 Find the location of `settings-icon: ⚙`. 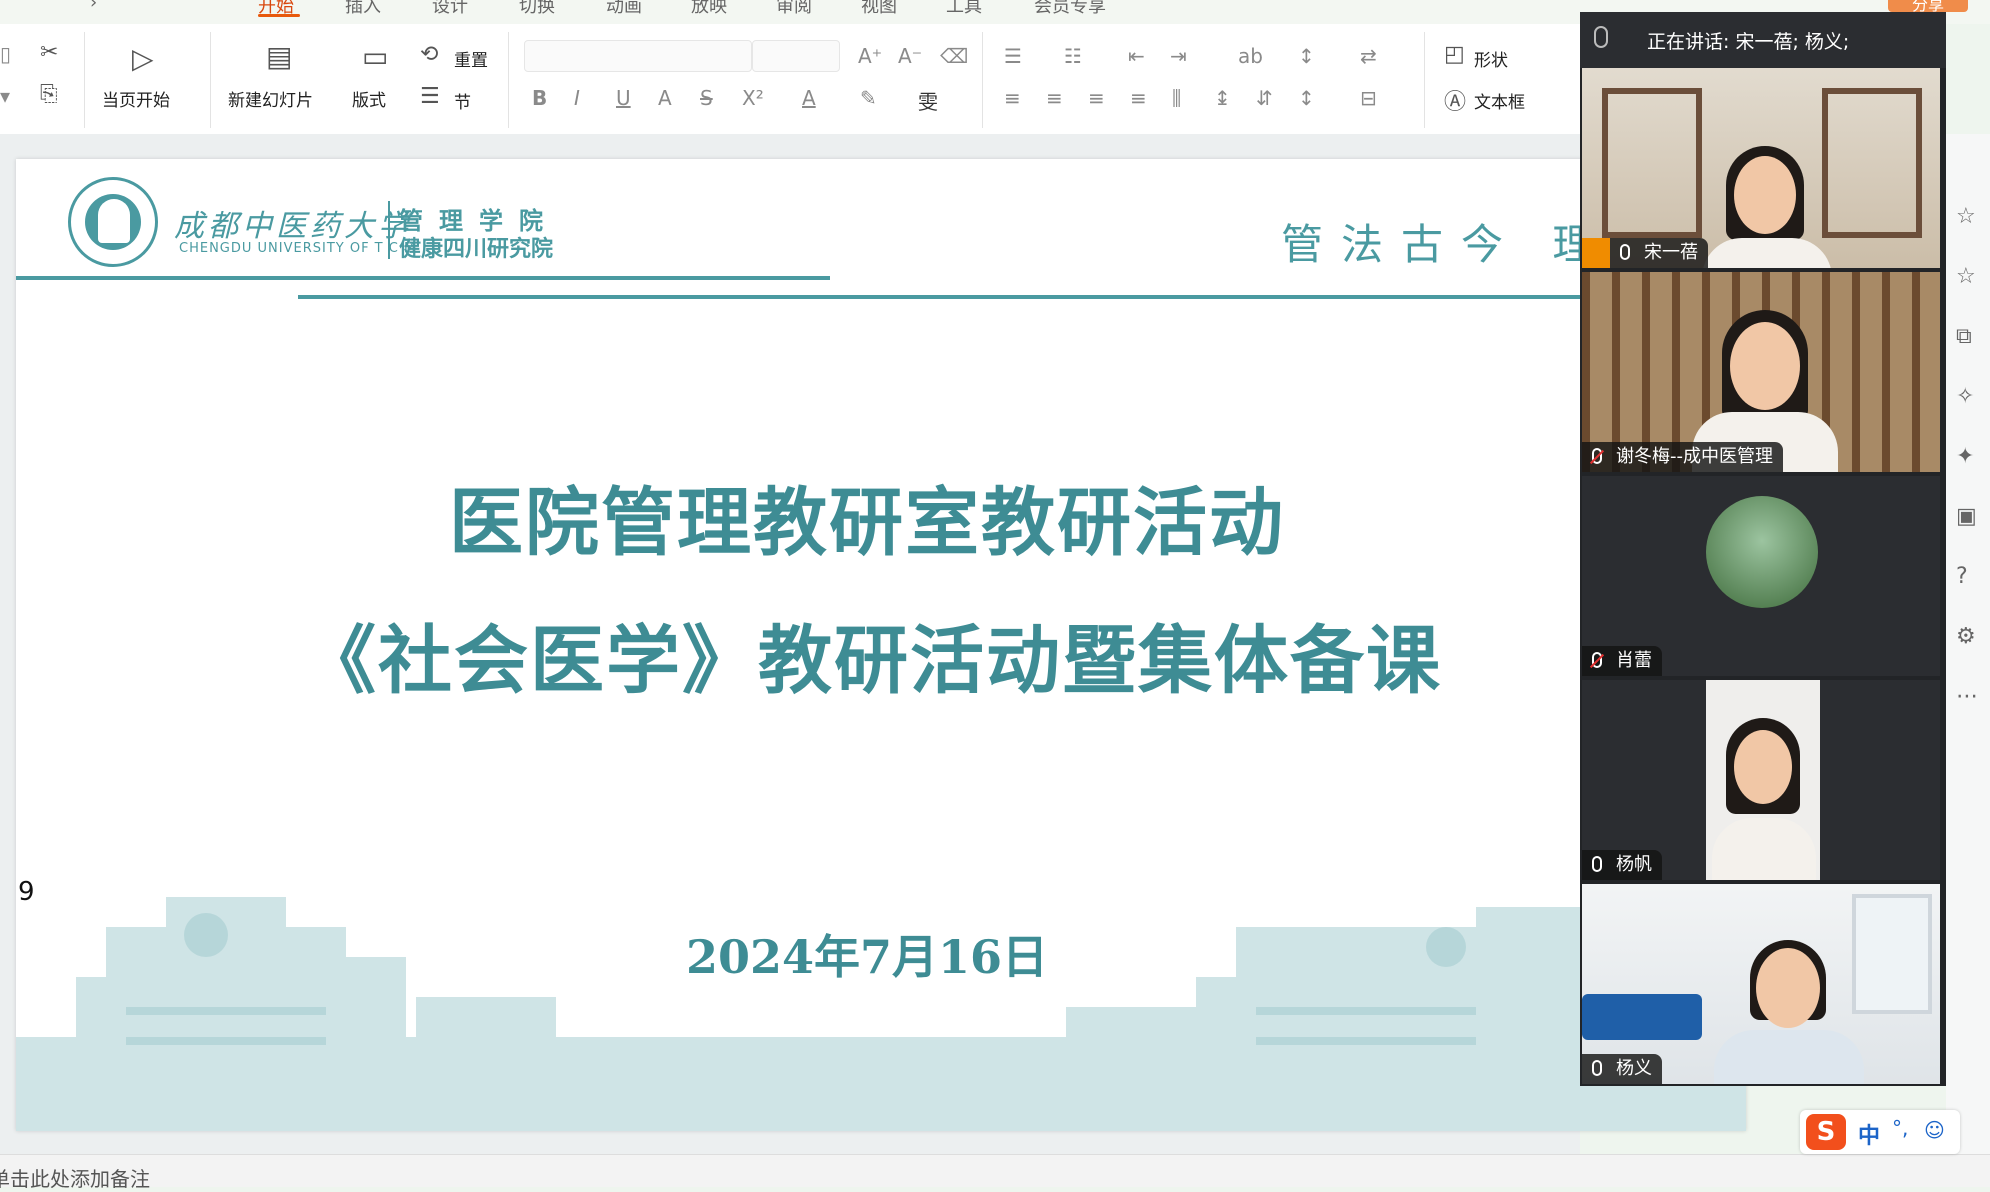

settings-icon: ⚙ is located at coordinates (1966, 636).